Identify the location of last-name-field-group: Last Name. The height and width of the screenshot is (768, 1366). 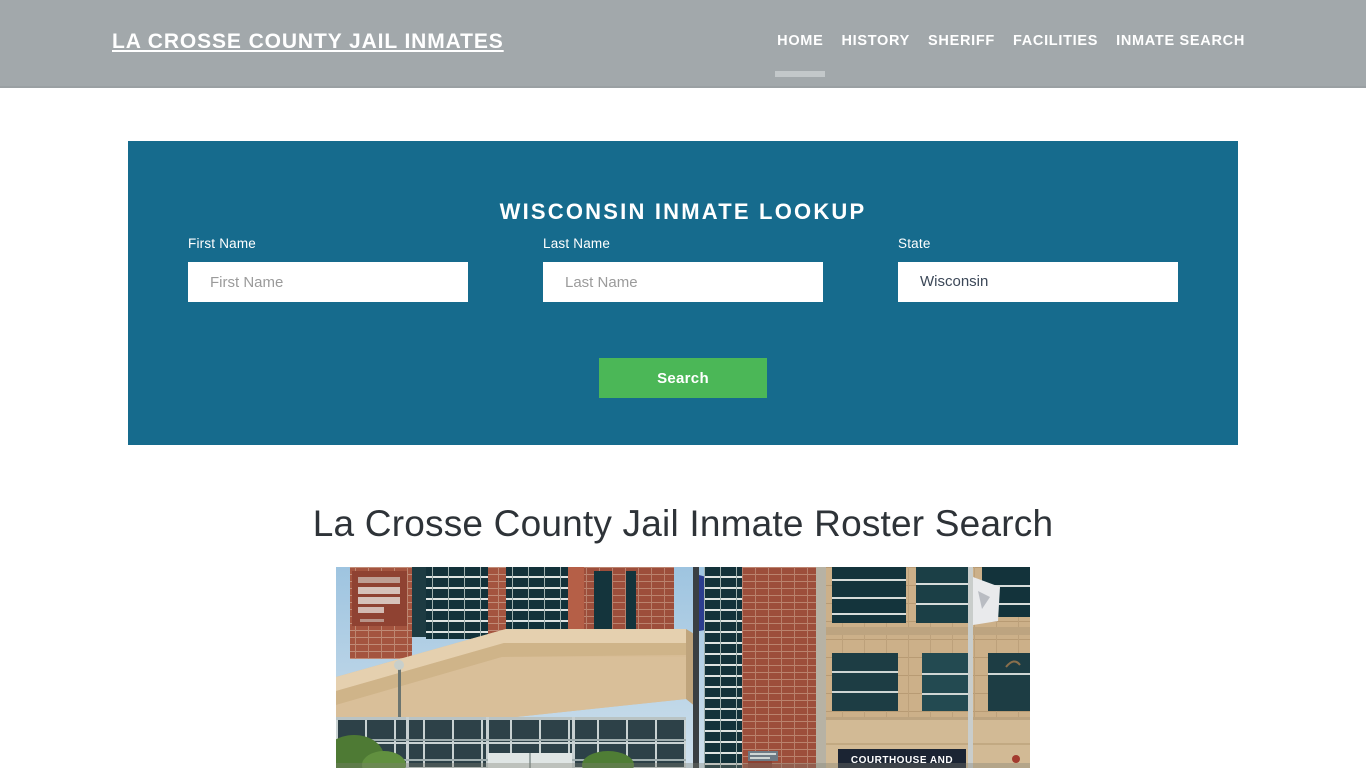
(683, 269).